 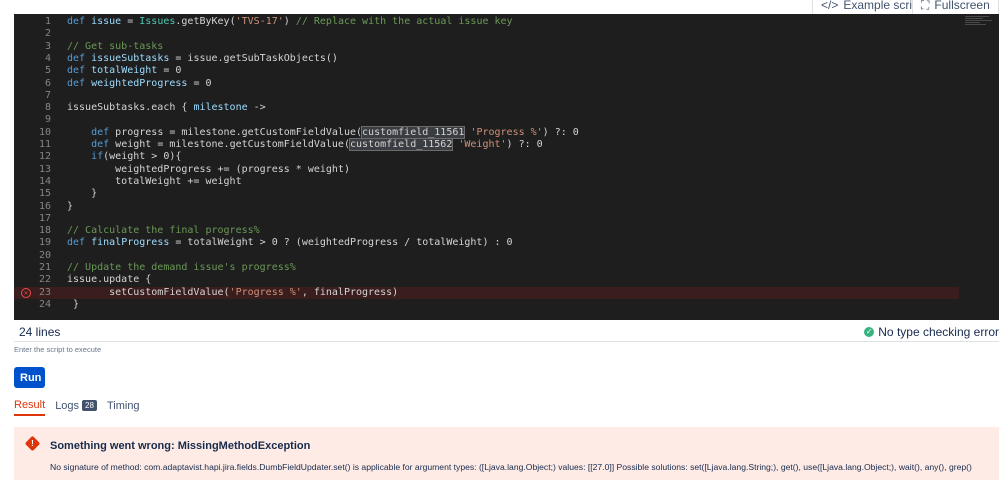 I want to click on result-tabs: Result Logs 28 Timing, so click(x=77, y=407).